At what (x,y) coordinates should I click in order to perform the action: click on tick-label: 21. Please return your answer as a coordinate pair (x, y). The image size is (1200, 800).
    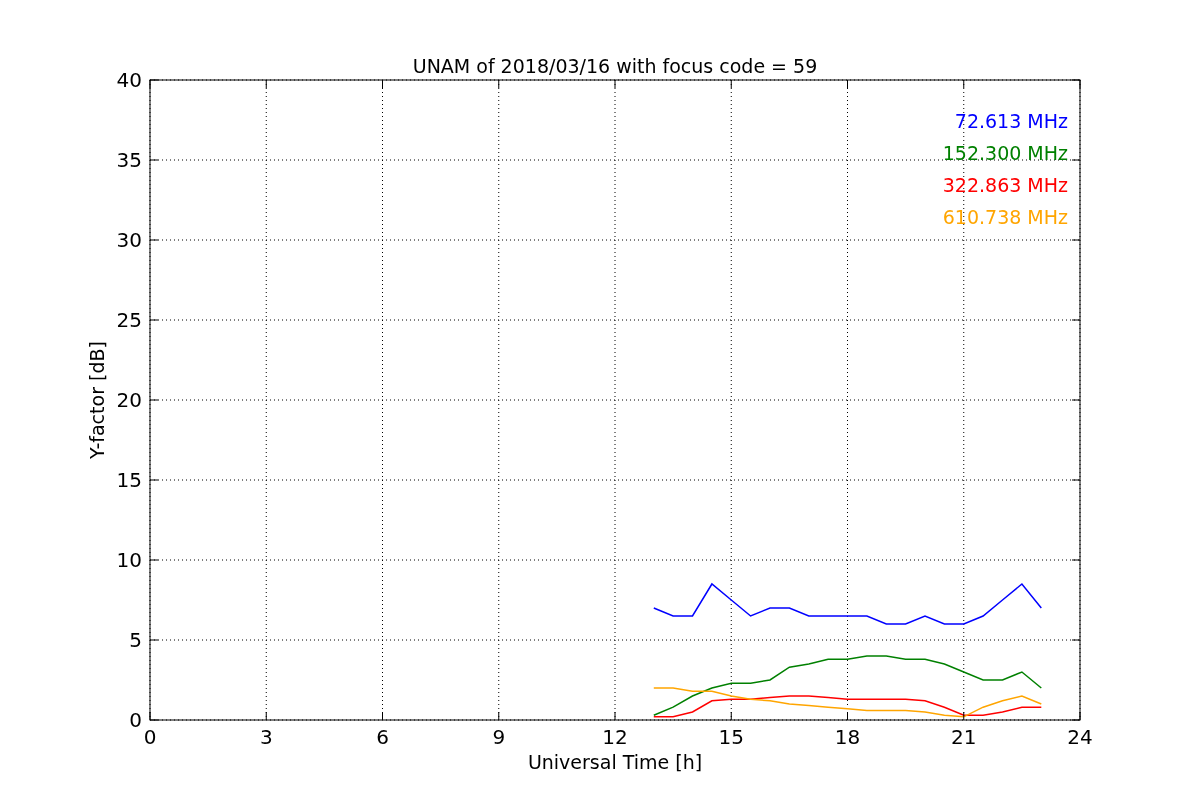
    Looking at the image, I should click on (964, 737).